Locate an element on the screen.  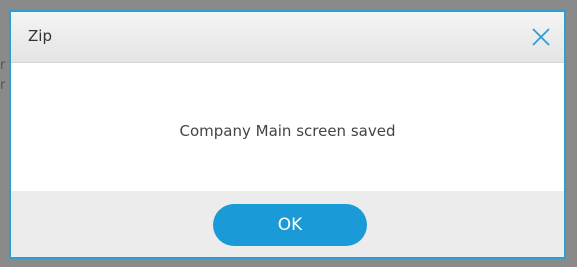
close-icon is located at coordinates (541, 37).